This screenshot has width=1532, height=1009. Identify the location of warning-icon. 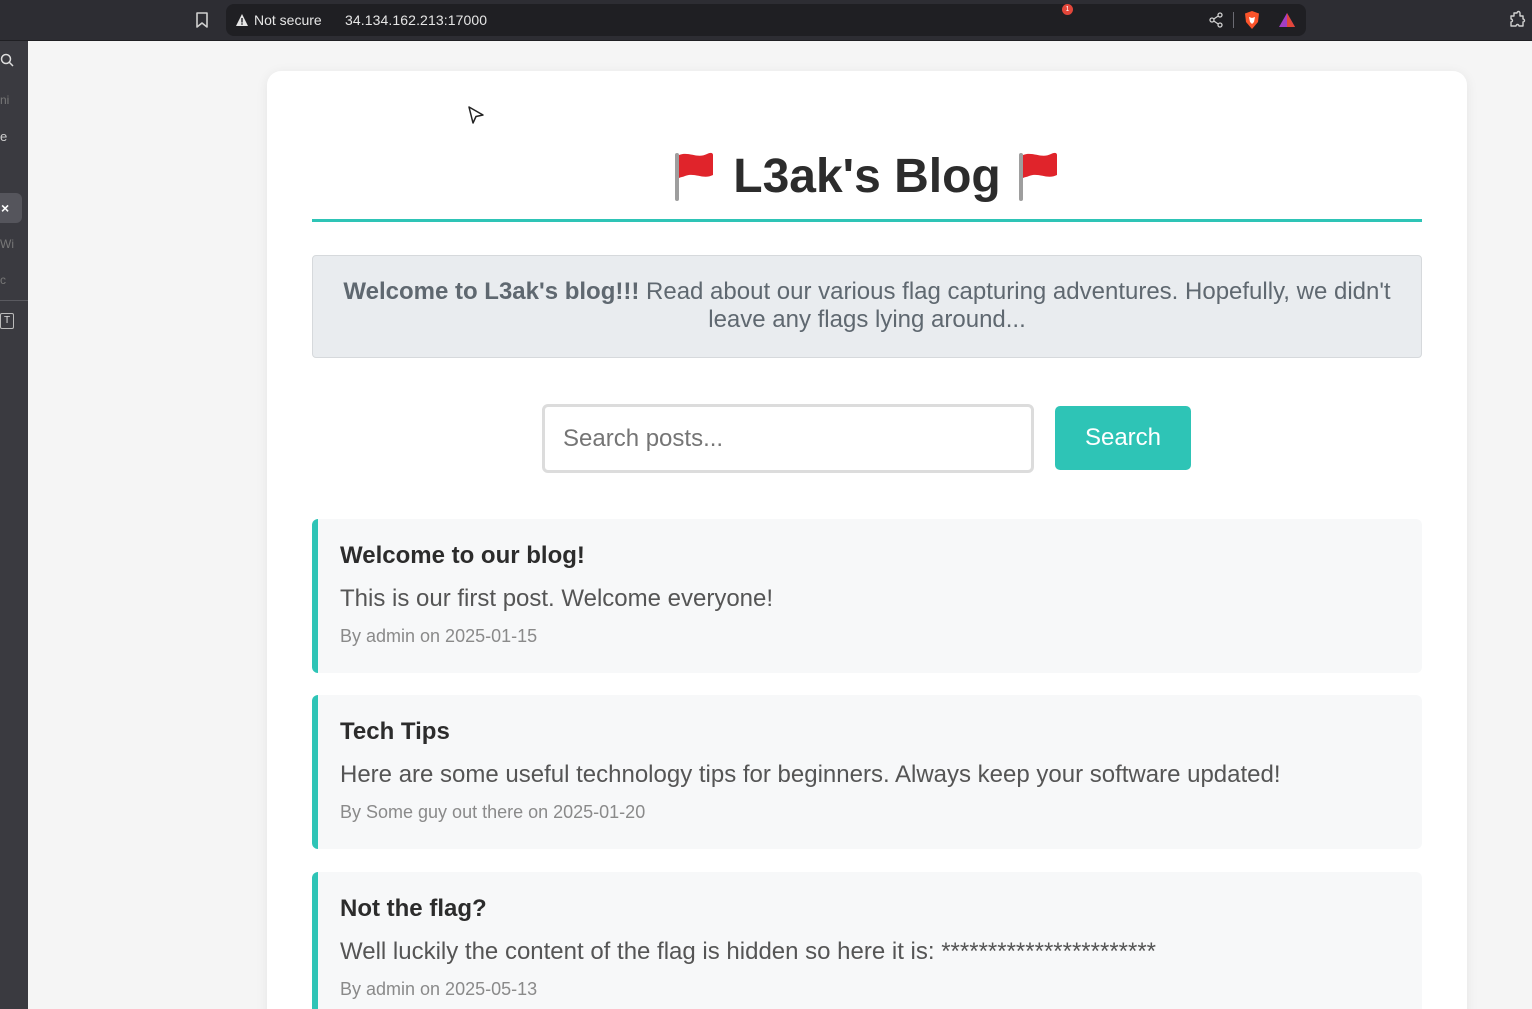
(242, 20).